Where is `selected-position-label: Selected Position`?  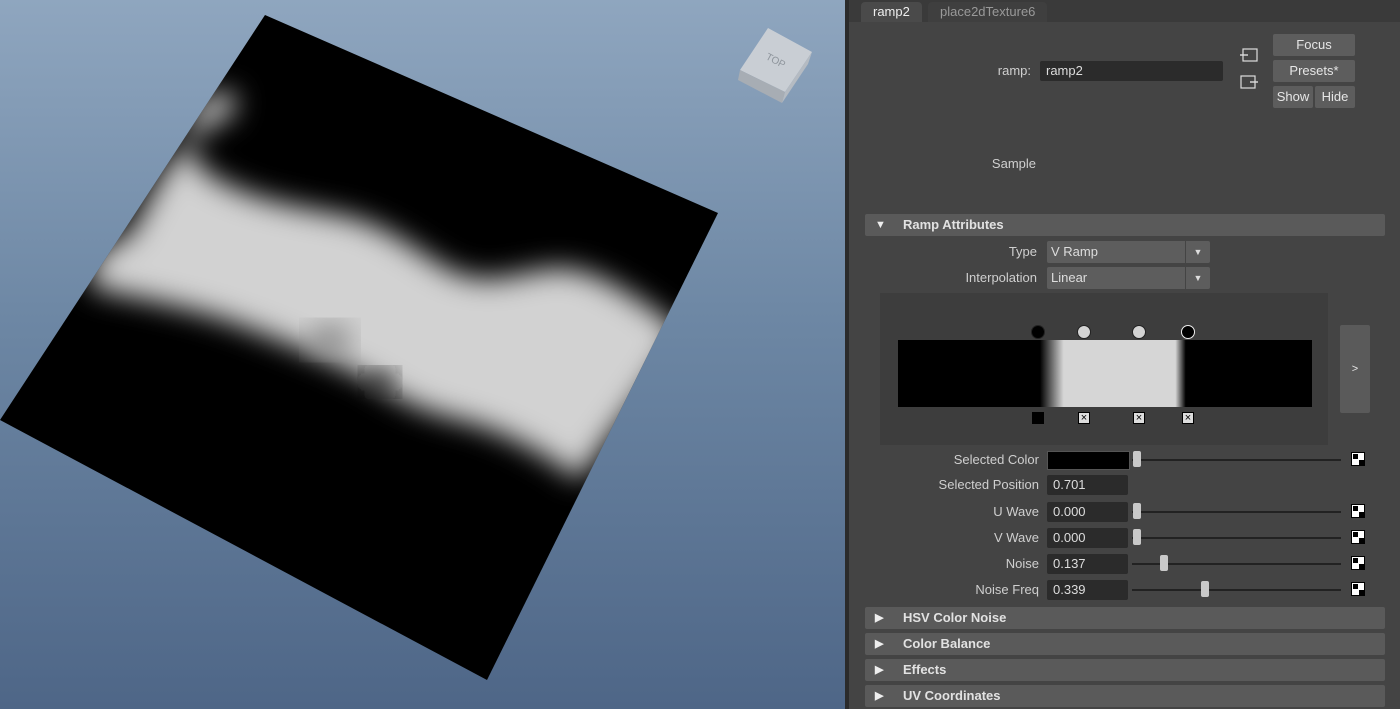
selected-position-label: Selected Position is located at coordinates (988, 484).